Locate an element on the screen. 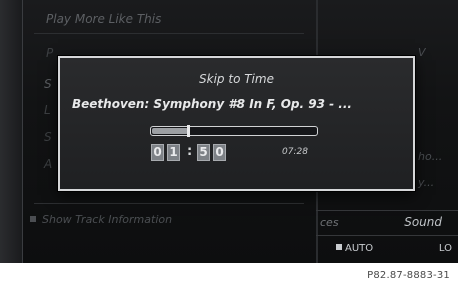 The width and height of the screenshot is (458, 289). track-progress-bar is located at coordinates (234, 131).